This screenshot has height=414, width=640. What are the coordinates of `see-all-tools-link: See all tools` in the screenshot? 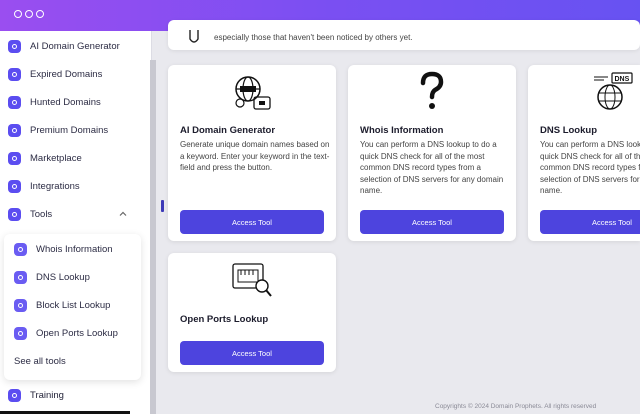 It's located at (40, 361).